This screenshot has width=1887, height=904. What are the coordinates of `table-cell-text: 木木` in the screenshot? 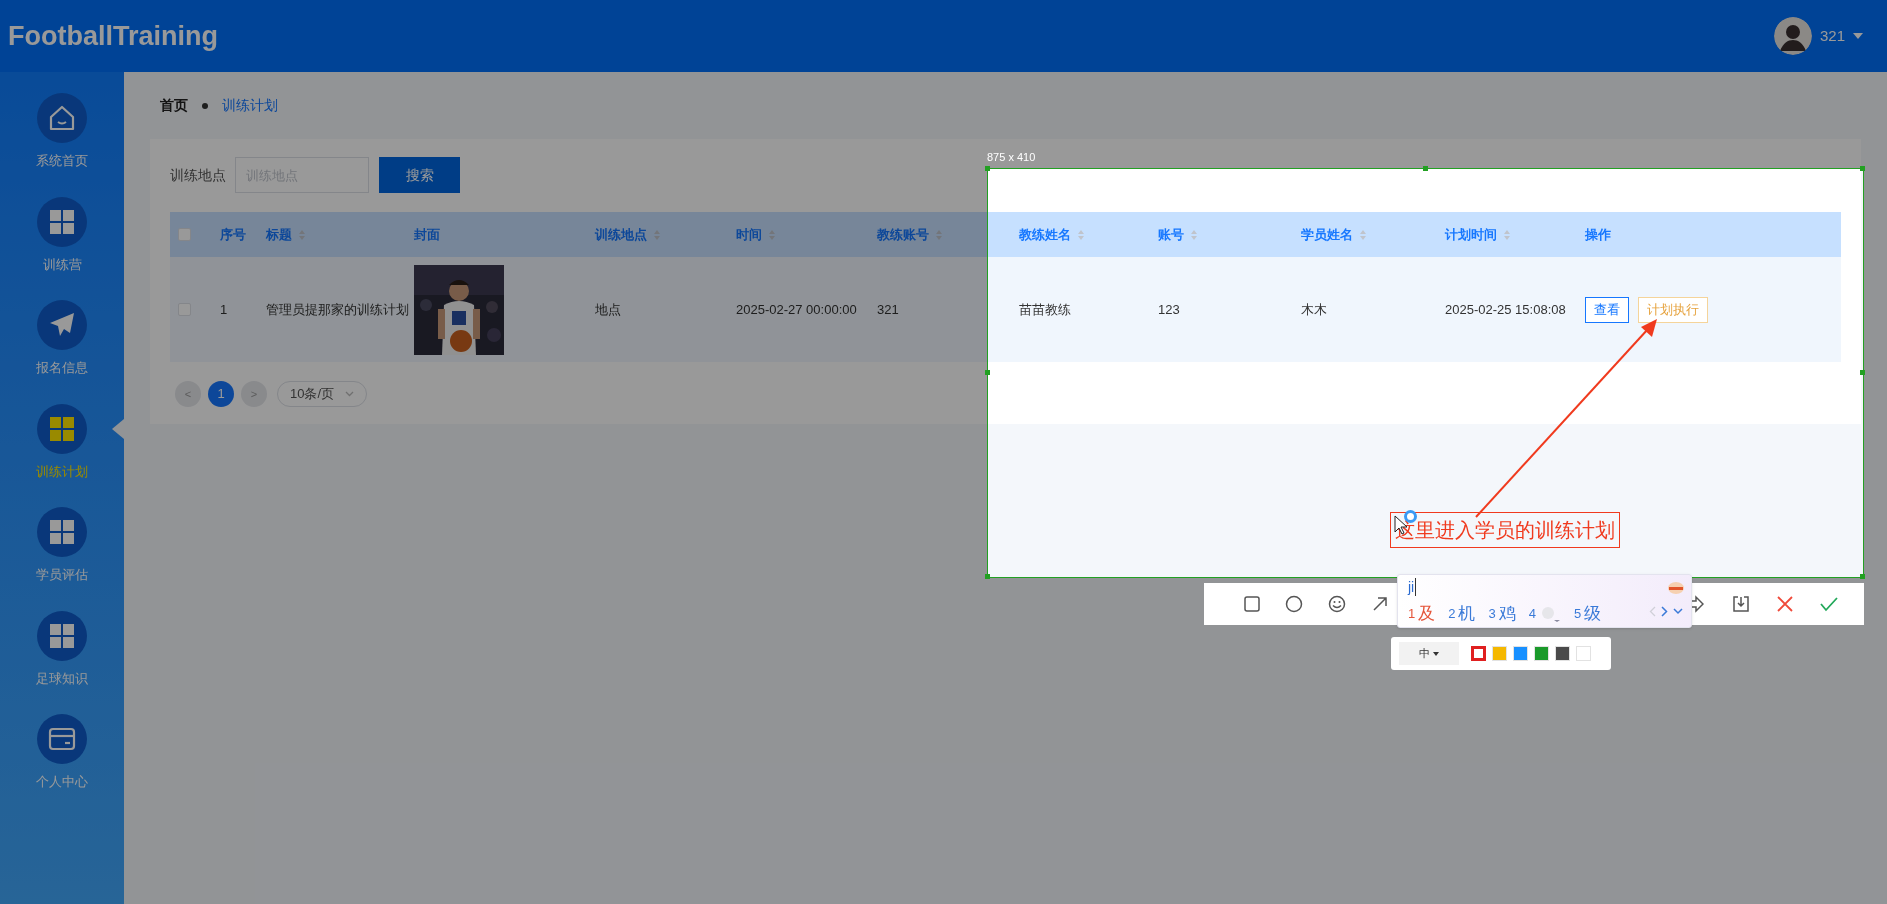 It's located at (1314, 309).